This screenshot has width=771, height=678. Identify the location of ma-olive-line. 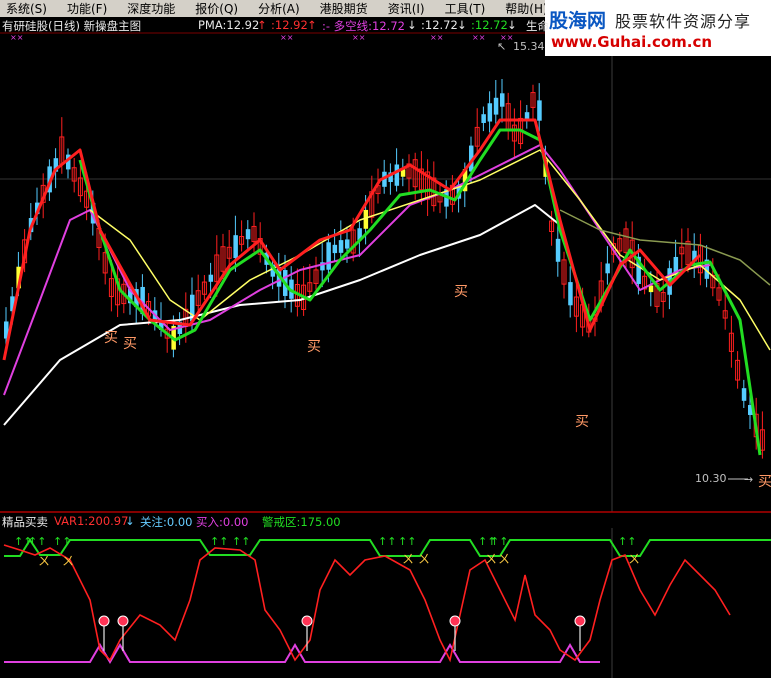
(665, 247).